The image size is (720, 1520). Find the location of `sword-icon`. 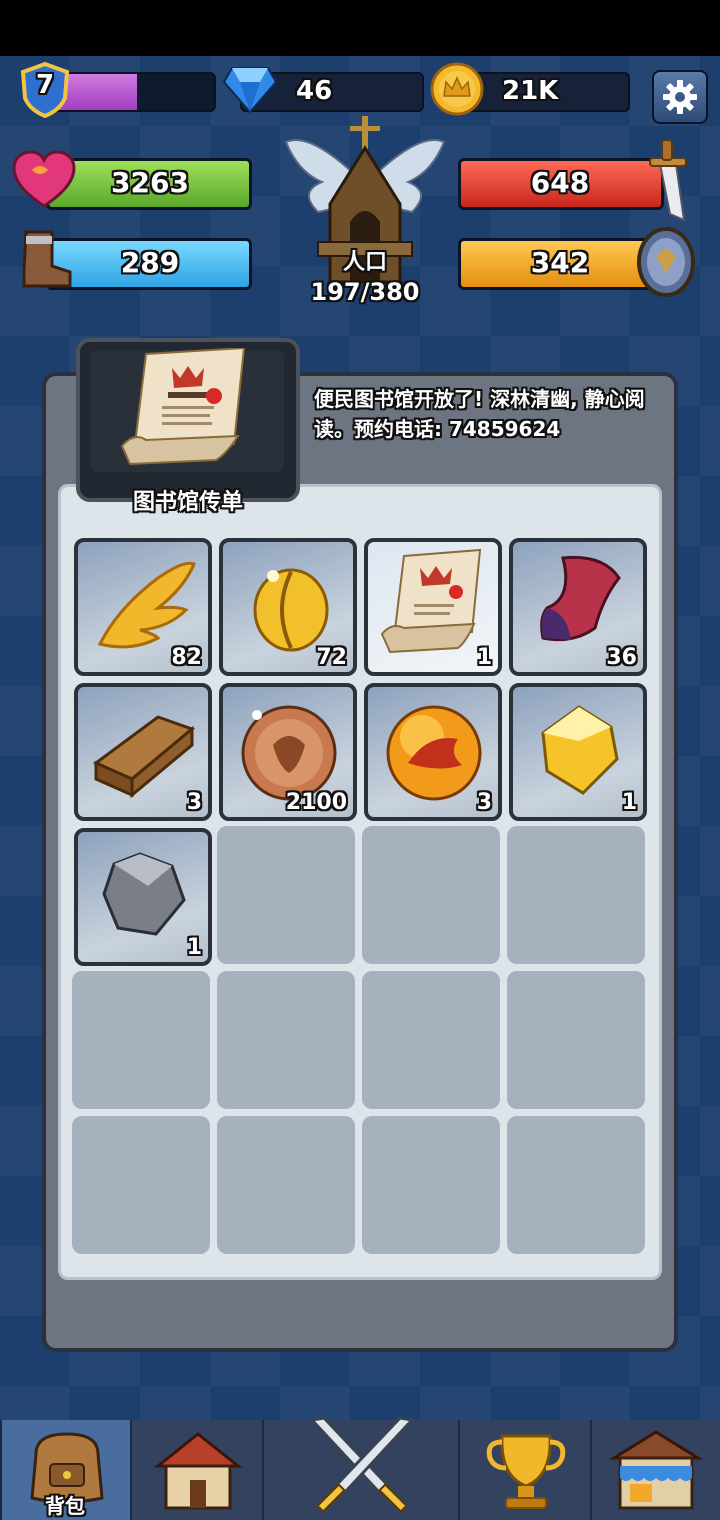

sword-icon is located at coordinates (668, 180).